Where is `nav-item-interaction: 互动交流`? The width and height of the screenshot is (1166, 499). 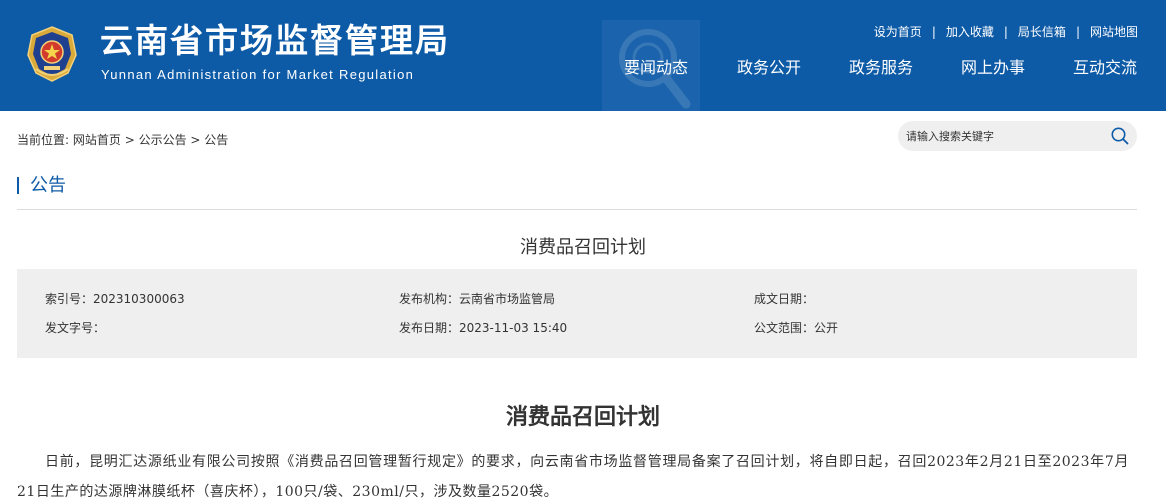 nav-item-interaction: 互动交流 is located at coordinates (1105, 68).